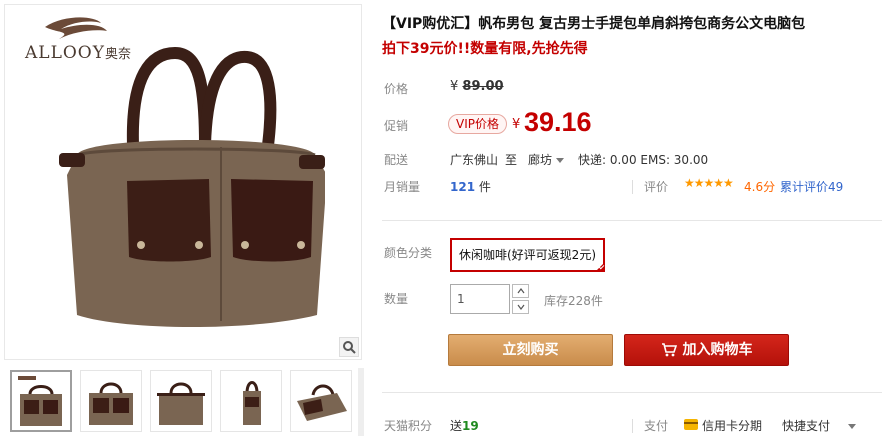 The width and height of the screenshot is (885, 441). Describe the element at coordinates (709, 183) in the screenshot. I see `star-rating-icon: ★★★★★` at that location.